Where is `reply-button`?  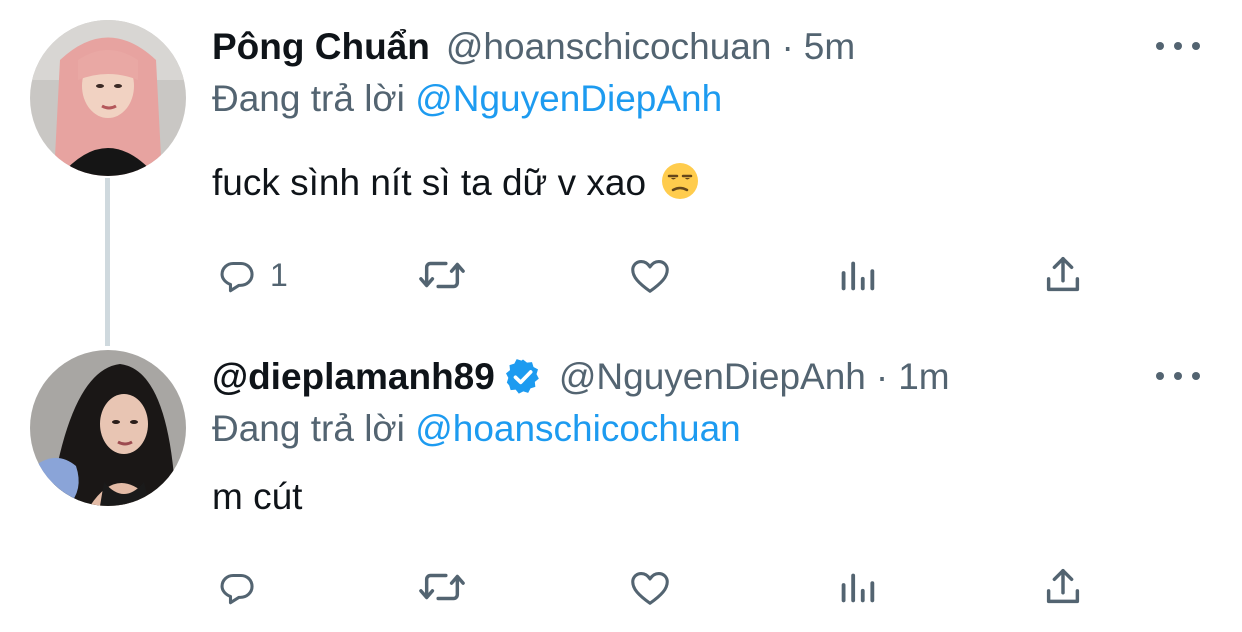 reply-button is located at coordinates (242, 587).